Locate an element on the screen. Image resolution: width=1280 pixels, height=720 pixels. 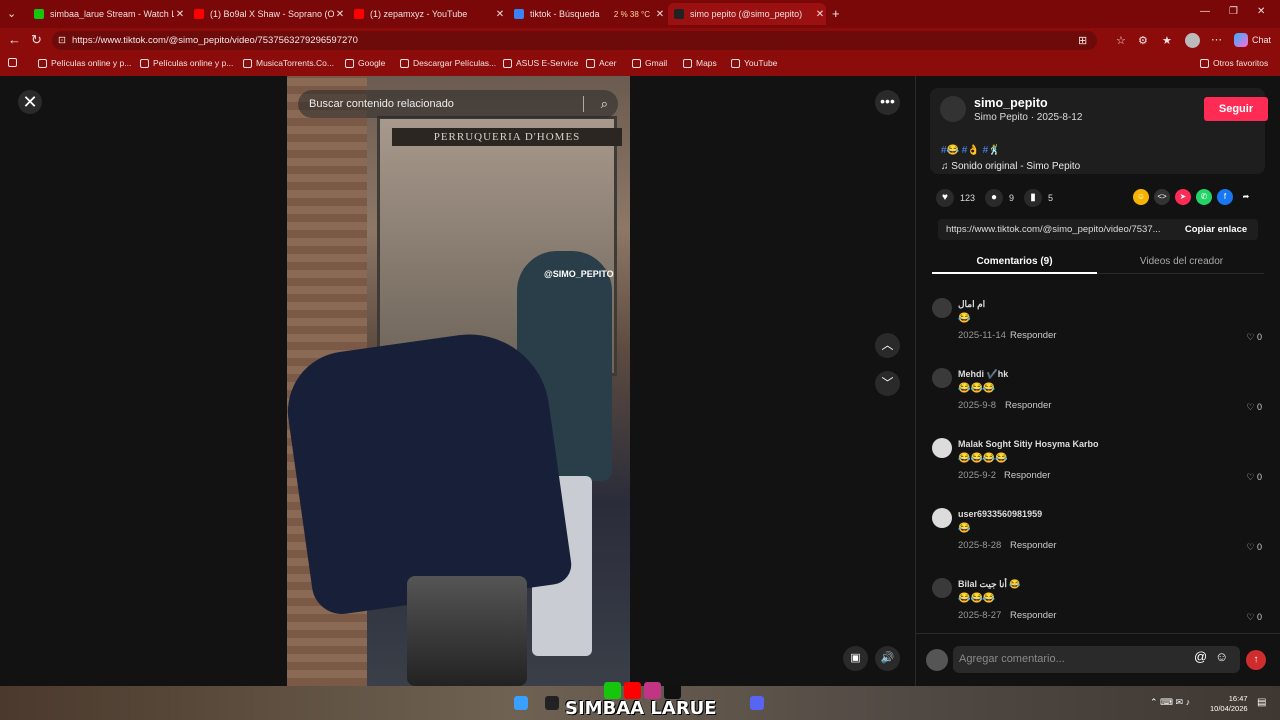
copy-link-button: Copiar enlace is located at coordinates (1216, 229).